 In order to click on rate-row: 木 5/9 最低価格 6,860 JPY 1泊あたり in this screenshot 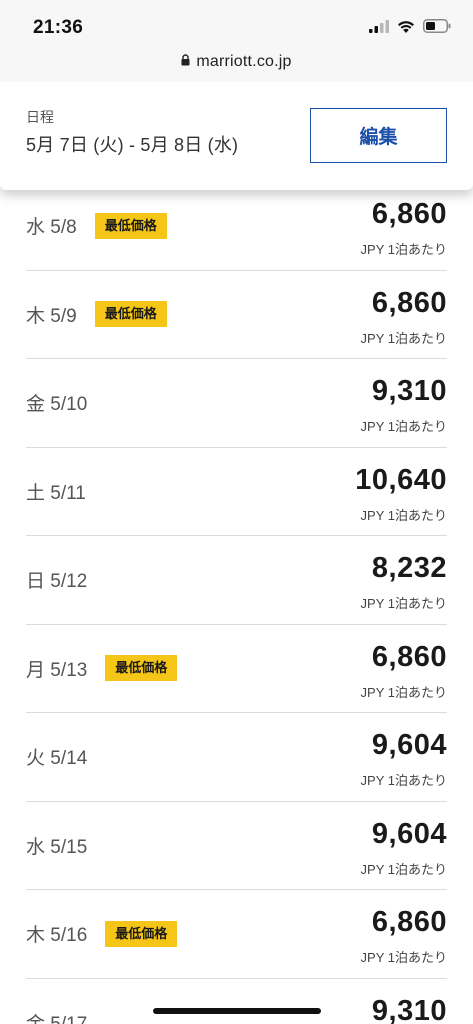, I will do `click(236, 315)`.